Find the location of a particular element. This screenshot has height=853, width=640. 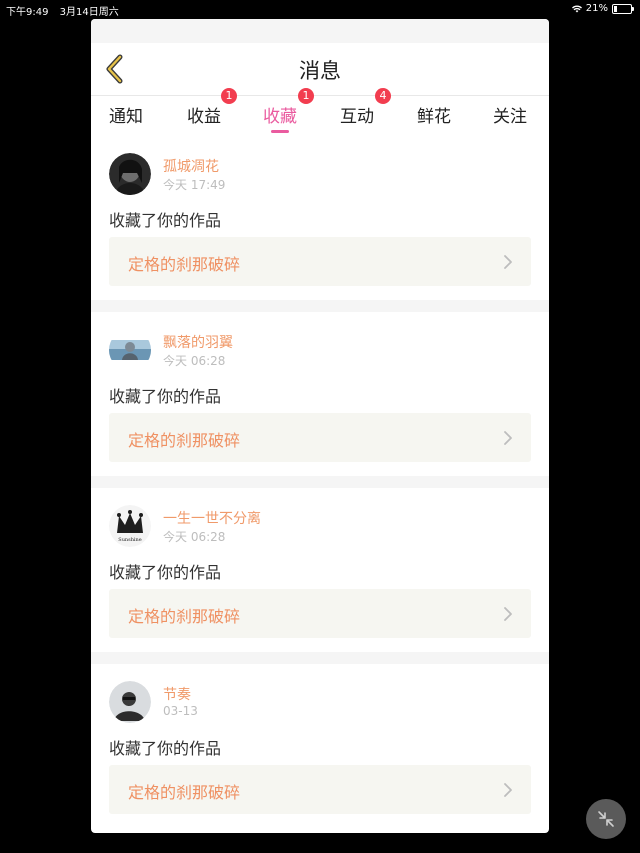

tab-follow: 关注 is located at coordinates (510, 114).